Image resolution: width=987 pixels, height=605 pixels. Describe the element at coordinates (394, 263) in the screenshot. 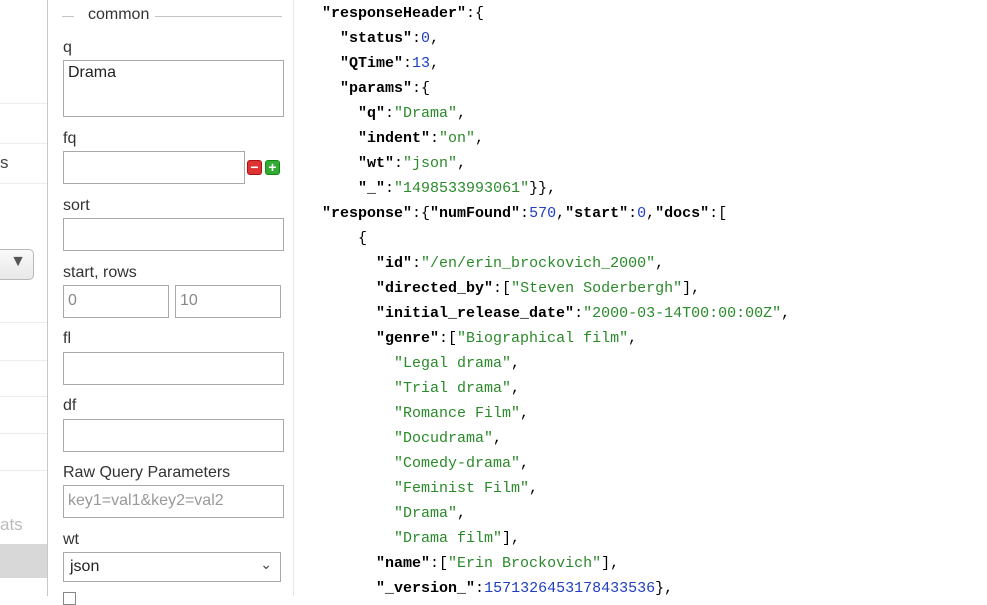

I see `json-key: "id"` at that location.